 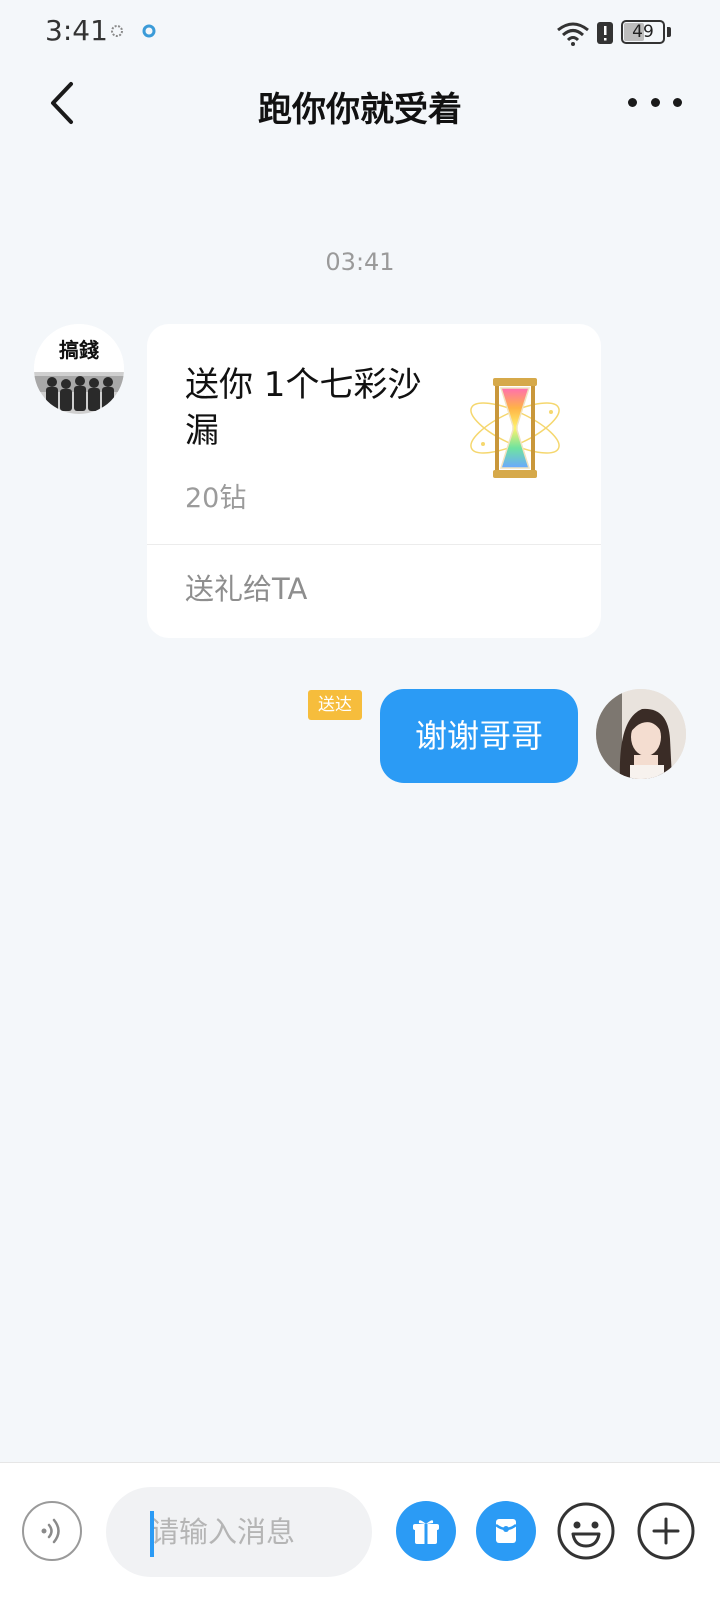 What do you see at coordinates (573, 34) in the screenshot?
I see `wifi-icon` at bounding box center [573, 34].